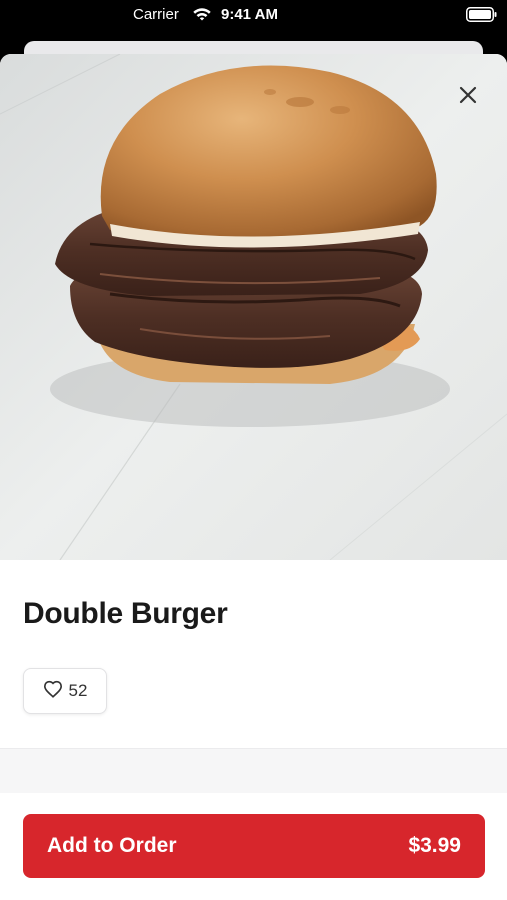 This screenshot has width=507, height=900. What do you see at coordinates (156, 14) in the screenshot?
I see `carrier-label: Carrier` at bounding box center [156, 14].